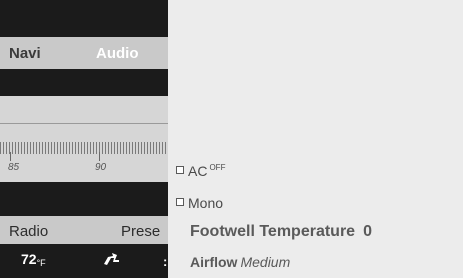  Describe the element at coordinates (319, 203) in the screenshot. I see `menu-item-mono: Mono` at that location.